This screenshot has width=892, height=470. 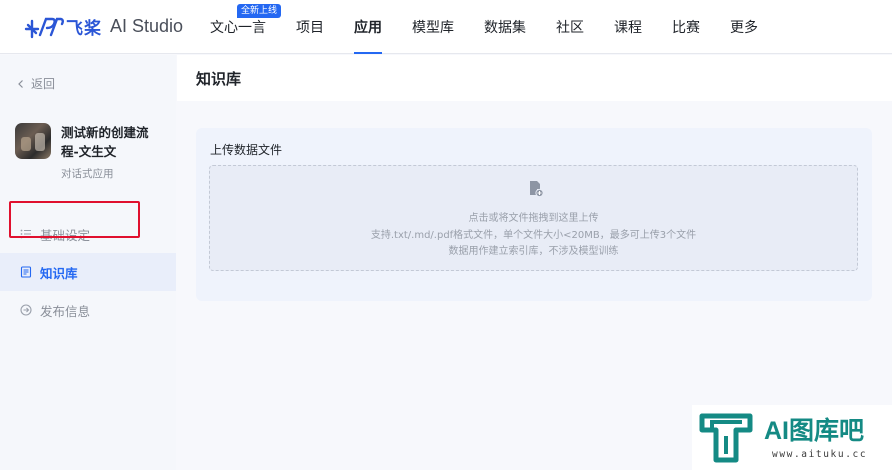 I want to click on nav-item-label: 比赛, so click(x=686, y=27).